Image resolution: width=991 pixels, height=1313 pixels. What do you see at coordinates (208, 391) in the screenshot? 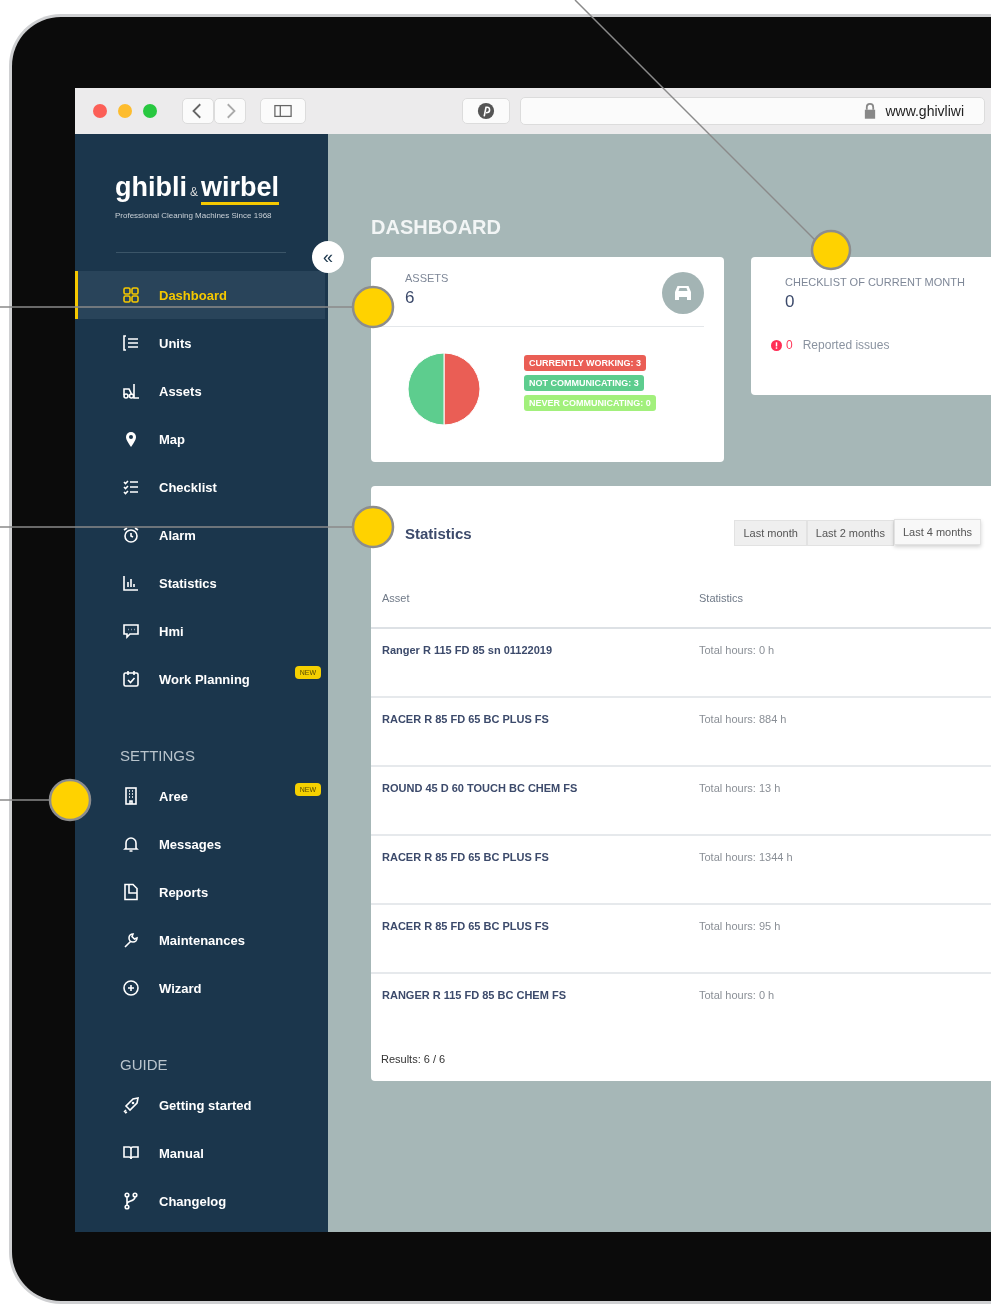
I see `nav-item: Assets` at bounding box center [208, 391].